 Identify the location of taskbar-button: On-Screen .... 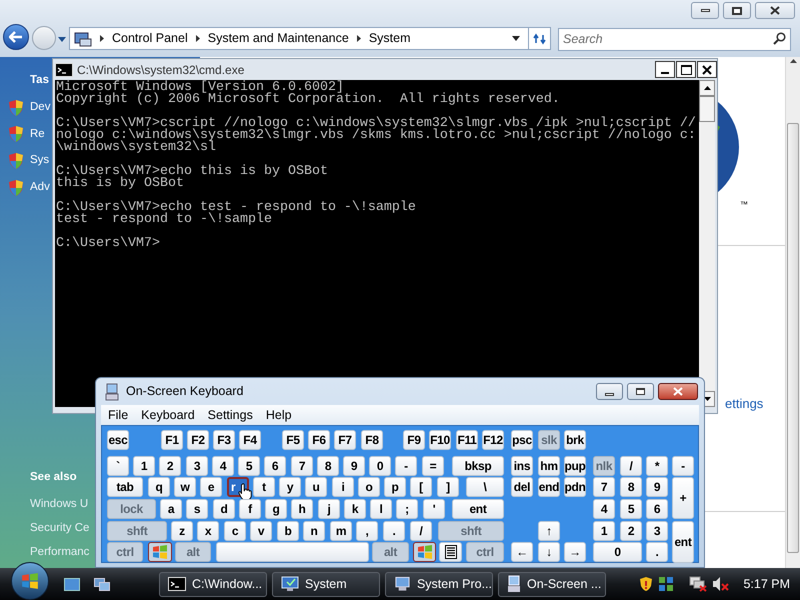
(552, 584).